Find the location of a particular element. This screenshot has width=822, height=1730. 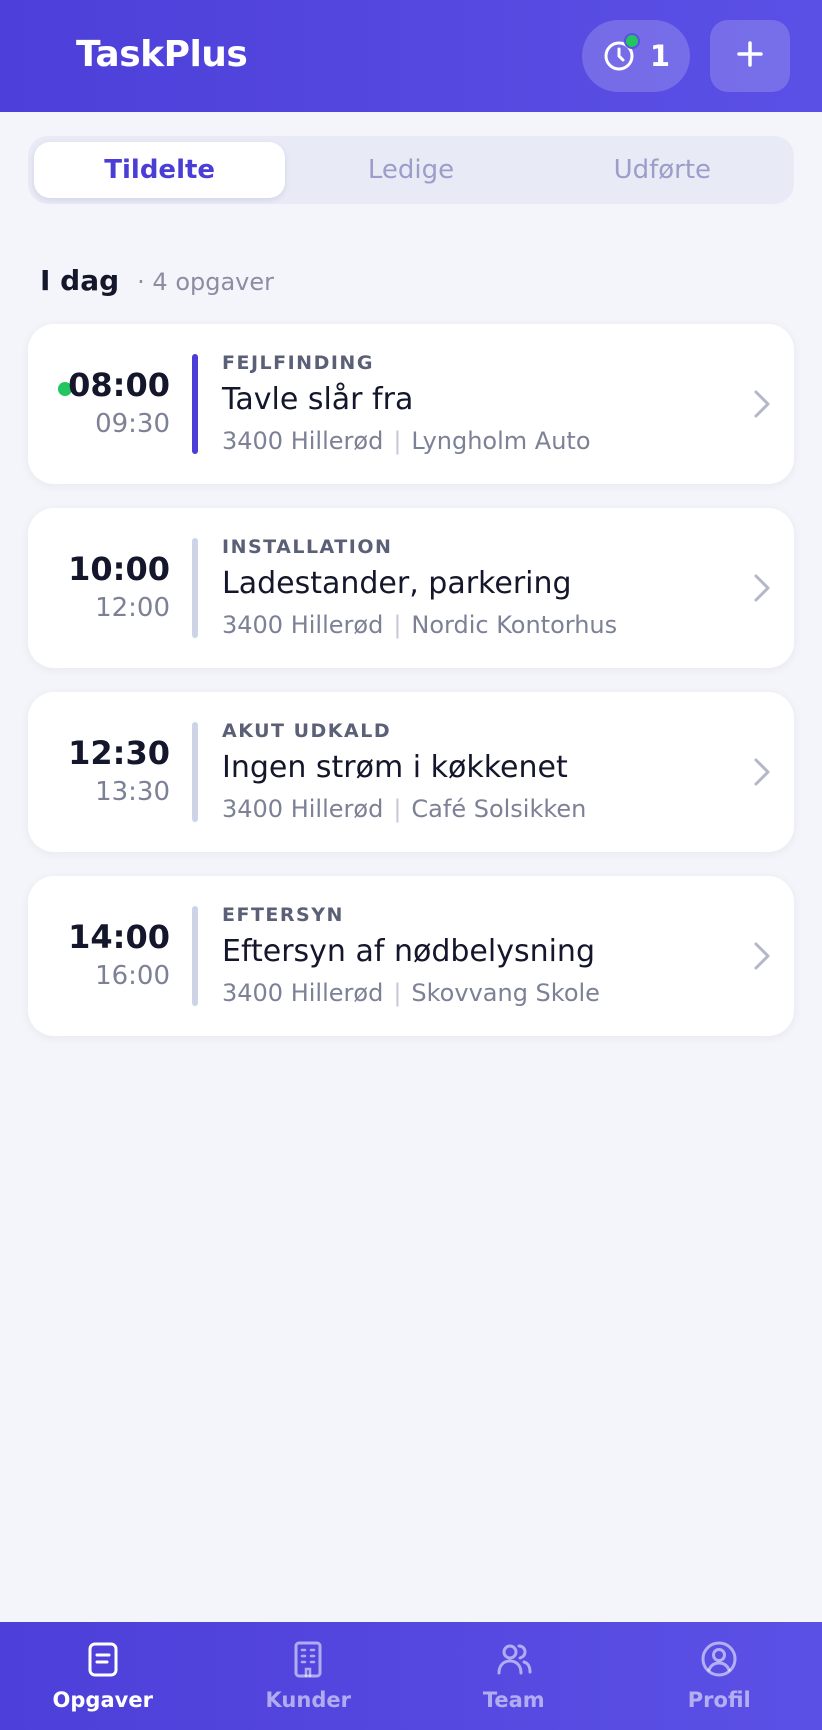

app-header: TaskPlus 1 is located at coordinates (411, 56).